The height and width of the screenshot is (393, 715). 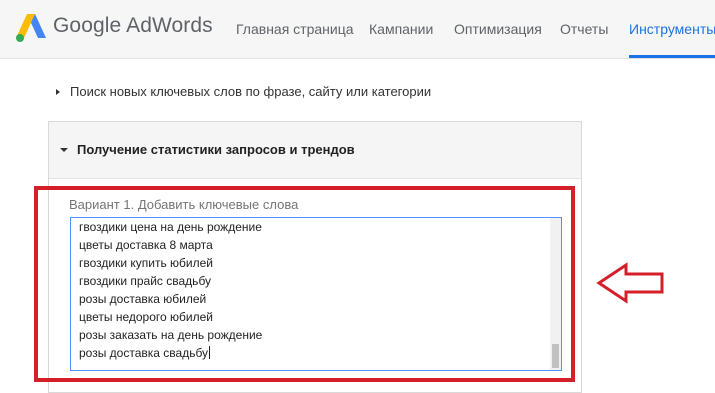 What do you see at coordinates (64, 149) in the screenshot?
I see `collapse-triangle-icon` at bounding box center [64, 149].